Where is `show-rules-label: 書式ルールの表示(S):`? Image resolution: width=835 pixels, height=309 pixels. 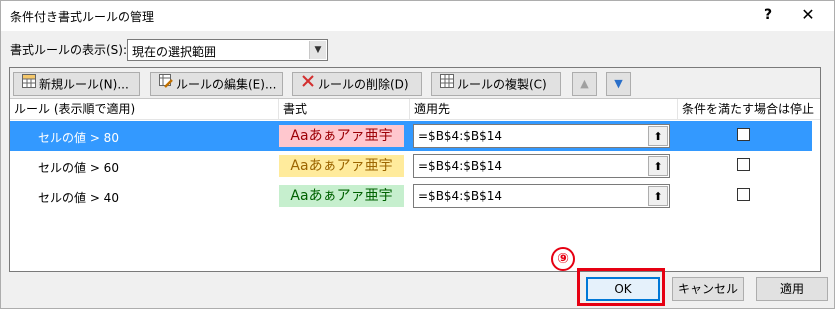
show-rules-label: 書式ルールの表示(S): is located at coordinates (69, 50).